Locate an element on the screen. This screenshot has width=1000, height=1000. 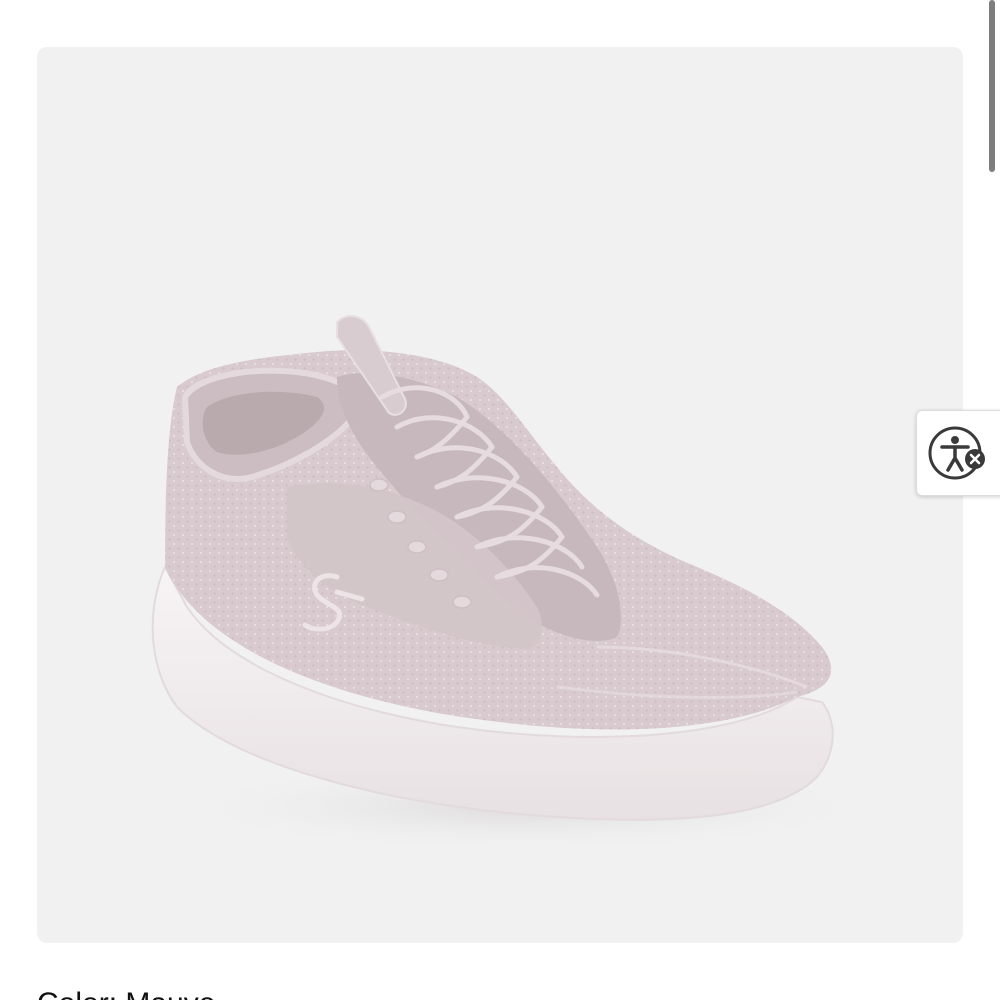
color-label: Color: Mauve is located at coordinates (126, 992).